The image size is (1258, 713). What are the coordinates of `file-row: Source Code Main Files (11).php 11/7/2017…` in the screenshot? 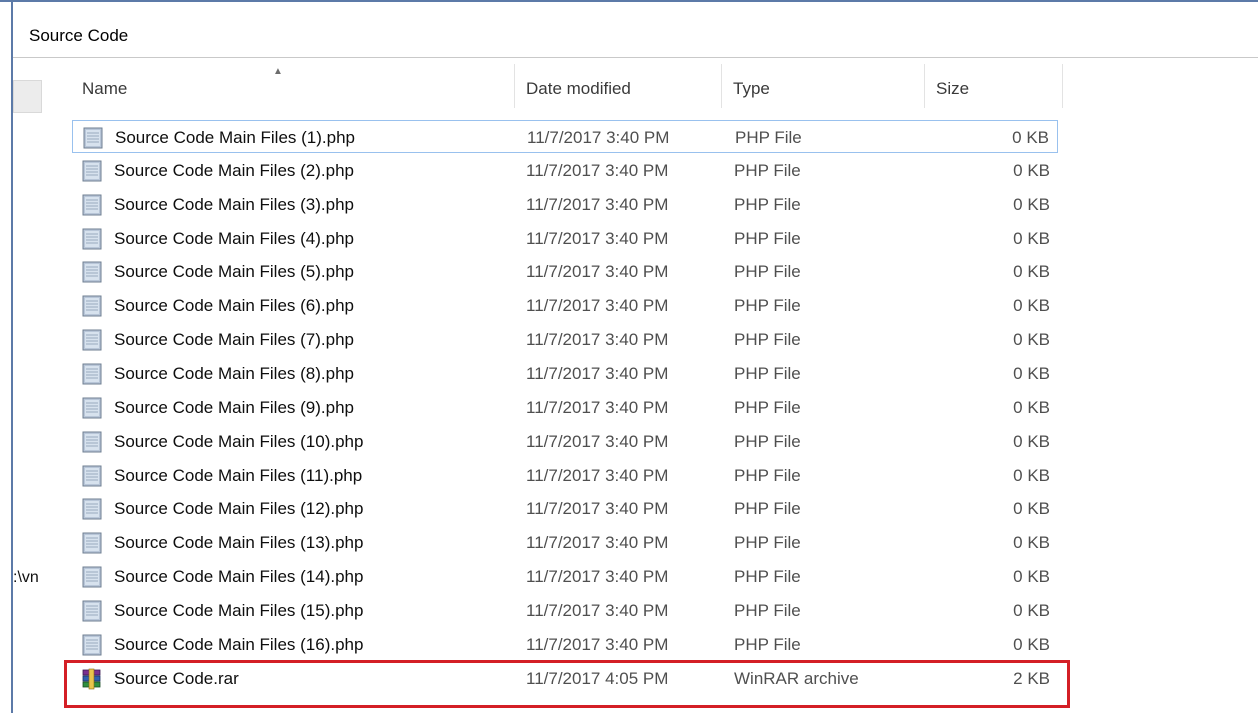 It's located at (565, 475).